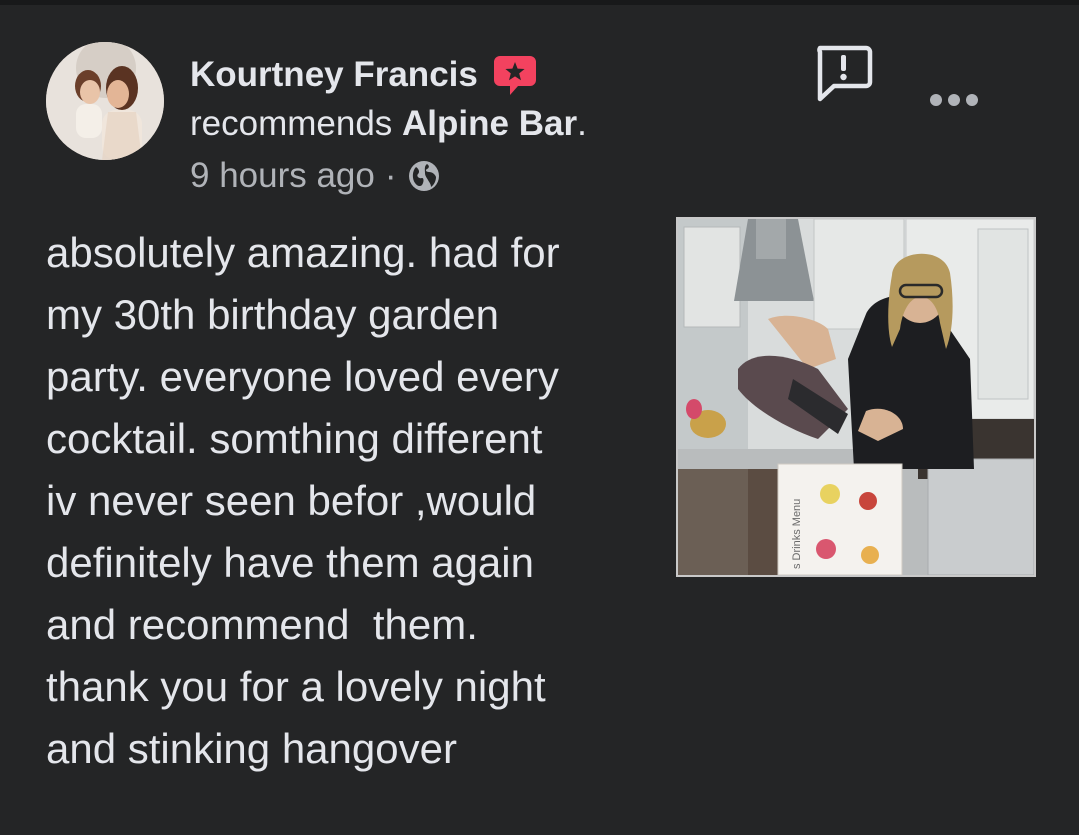  I want to click on globe-icon, so click(424, 176).